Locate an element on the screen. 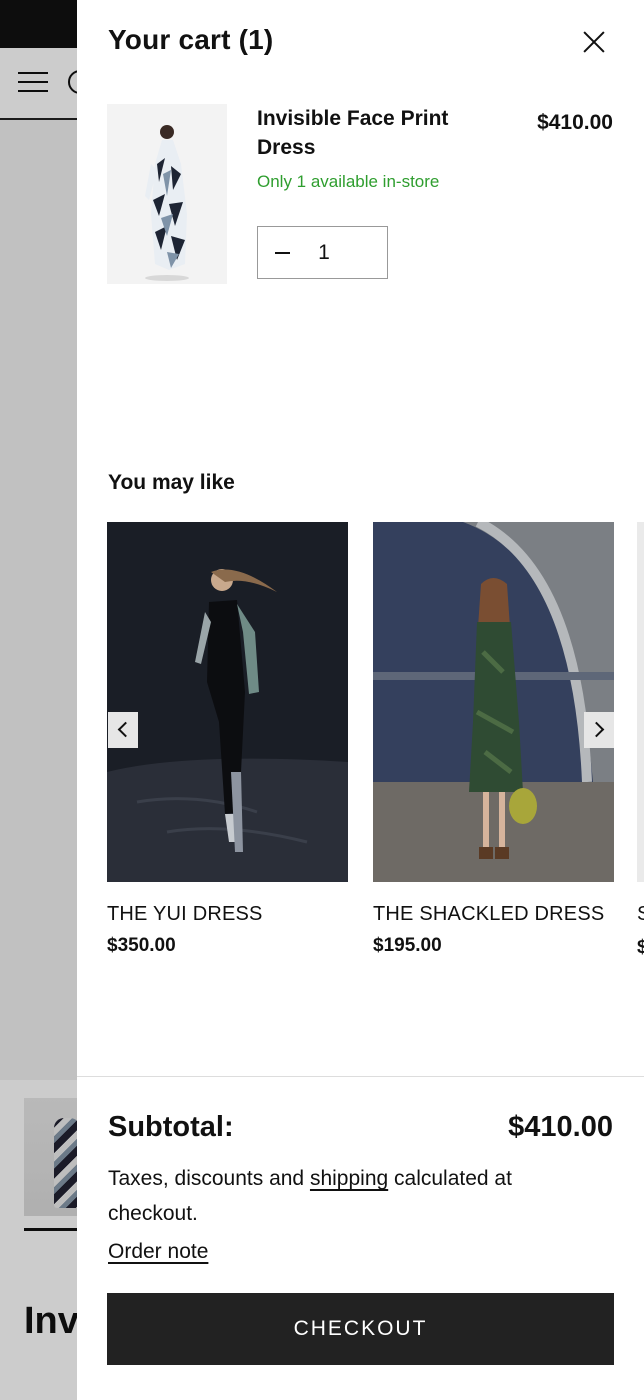 This screenshot has width=644, height=1400. cart-item-name: Invisible Face Print Dress is located at coordinates (377, 133).